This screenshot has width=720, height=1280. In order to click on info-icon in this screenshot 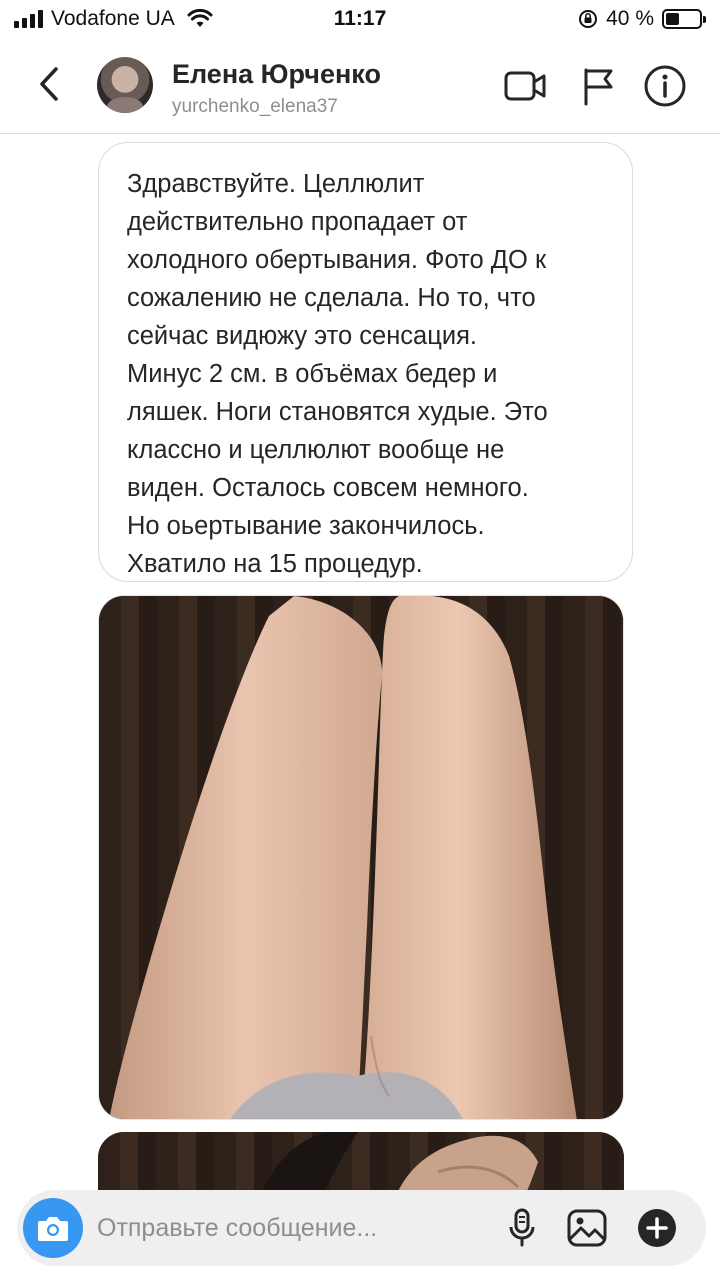, I will do `click(665, 86)`.